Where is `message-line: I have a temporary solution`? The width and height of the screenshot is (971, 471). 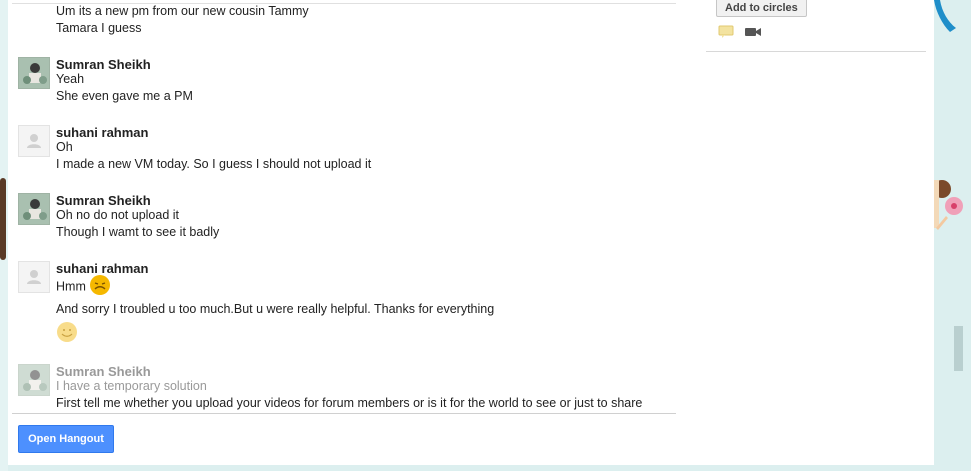 message-line: I have a temporary solution is located at coordinates (131, 386).